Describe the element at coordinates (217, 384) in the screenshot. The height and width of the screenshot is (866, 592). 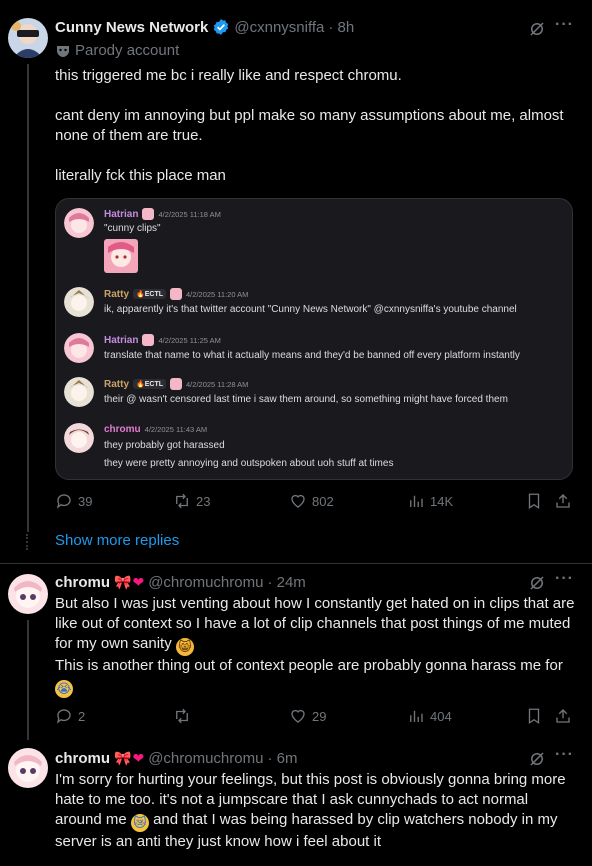
I see `chat-time: 4/2/2025 11:28 AM` at that location.